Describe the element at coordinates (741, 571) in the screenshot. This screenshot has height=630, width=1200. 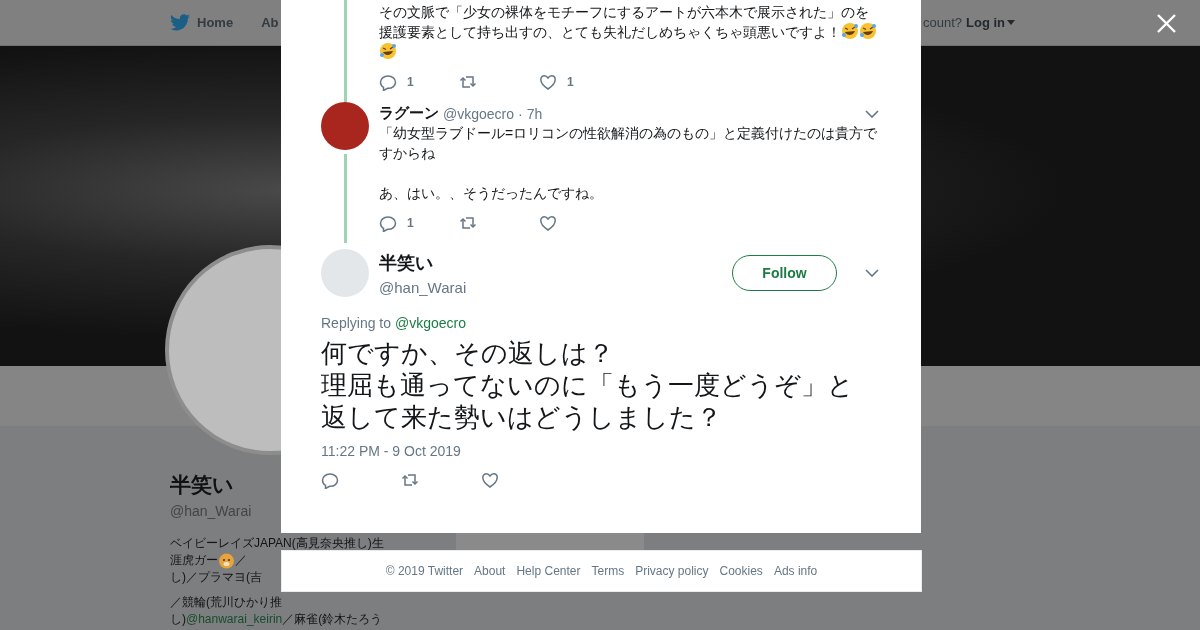
I see `footer-link: Cookies` at that location.